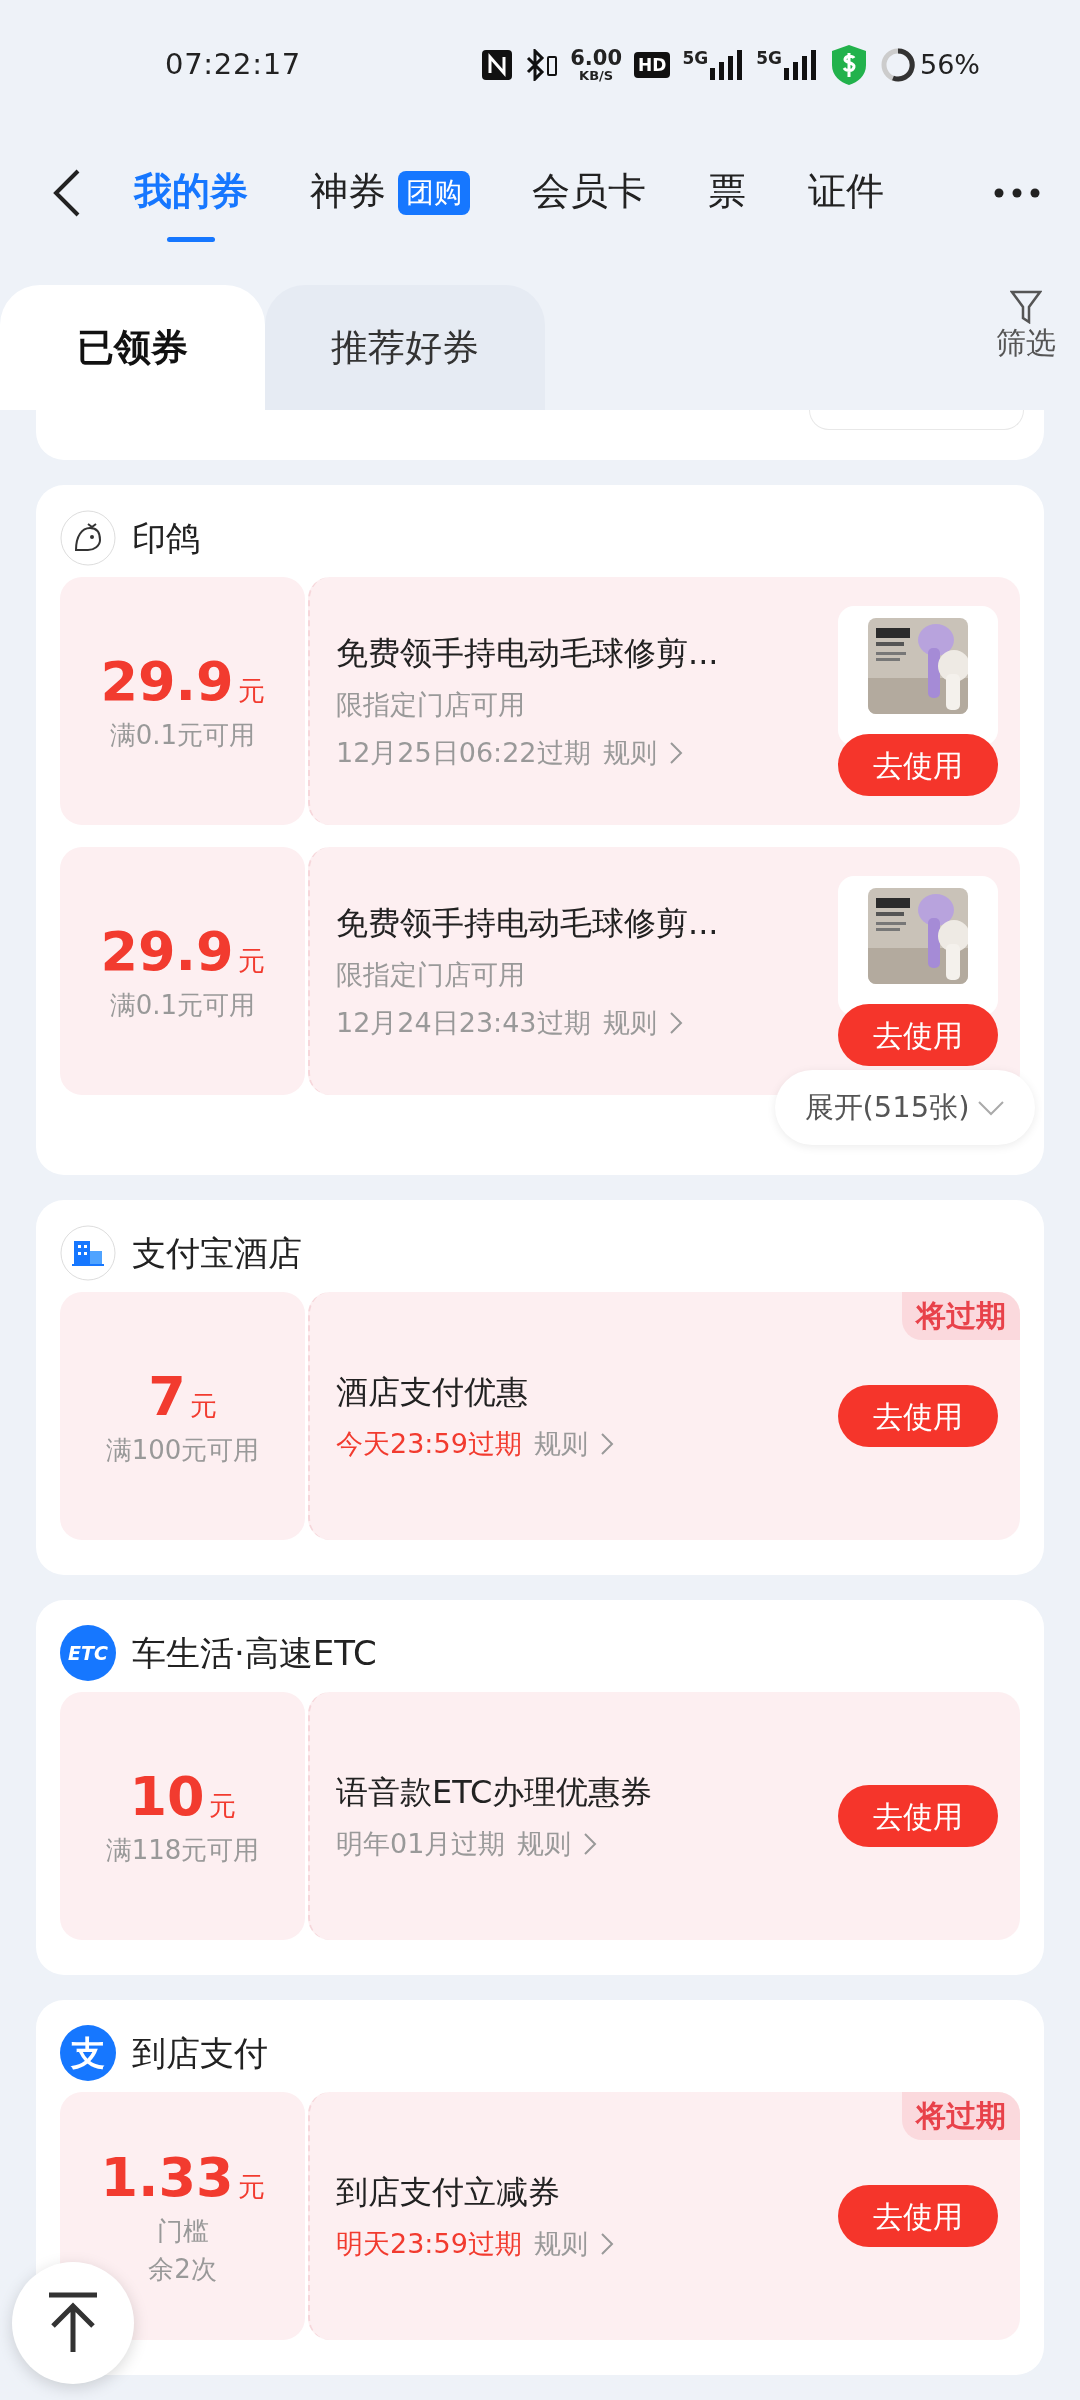 This screenshot has width=1080, height=2400. Describe the element at coordinates (463, 1023) in the screenshot. I see `expiry-date: 12月24日23:43过期` at that location.